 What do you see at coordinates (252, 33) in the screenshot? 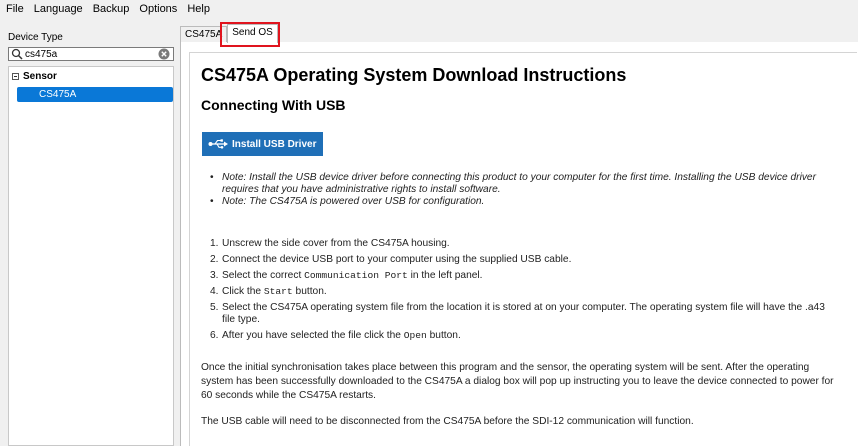
I see `tab-send-os: Send OS` at bounding box center [252, 33].